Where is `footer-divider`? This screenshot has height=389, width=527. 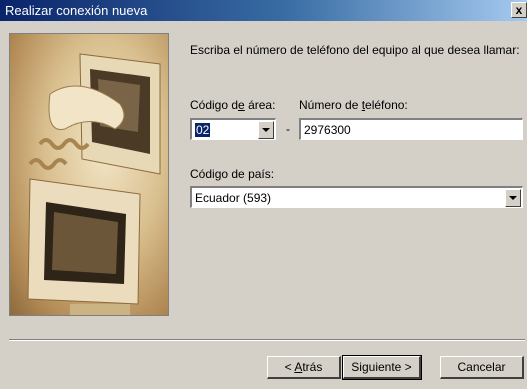
footer-divider is located at coordinates (267, 340).